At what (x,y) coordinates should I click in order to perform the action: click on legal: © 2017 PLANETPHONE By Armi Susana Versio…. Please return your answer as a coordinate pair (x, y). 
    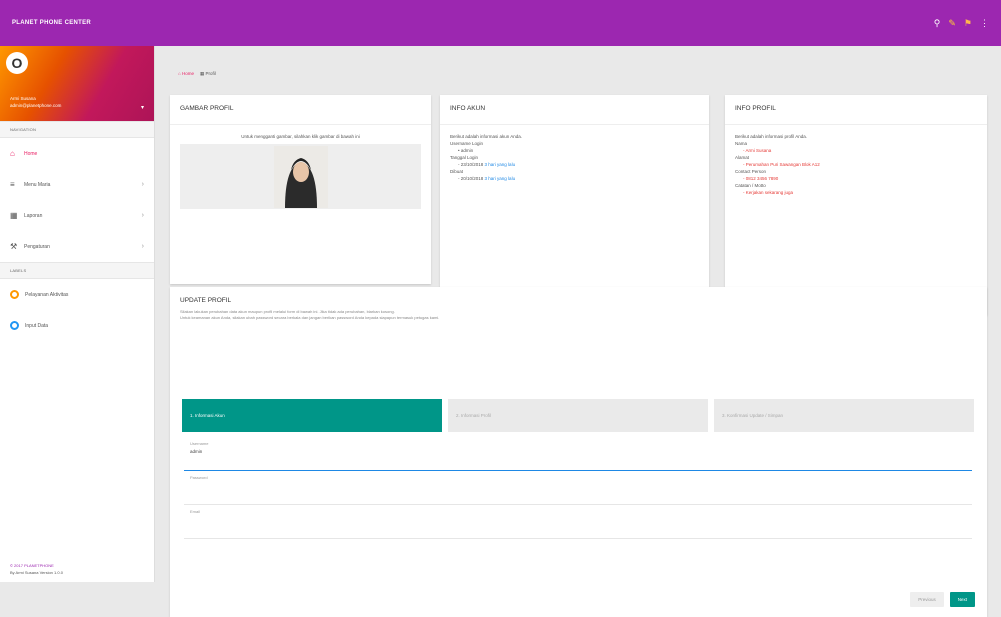
    Looking at the image, I should click on (36, 569).